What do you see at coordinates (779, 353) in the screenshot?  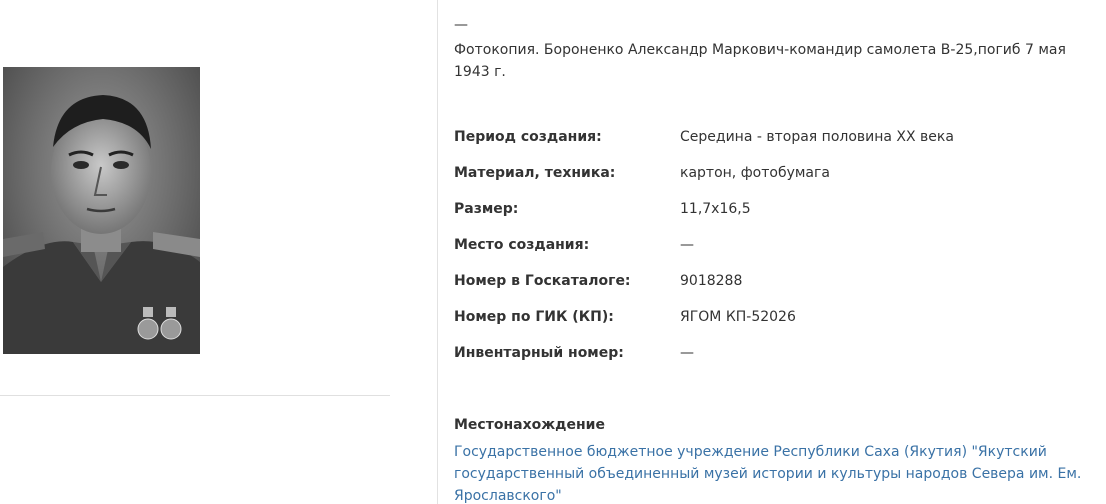 I see `attr-row-inventory: Инвентарный номер: —` at bounding box center [779, 353].